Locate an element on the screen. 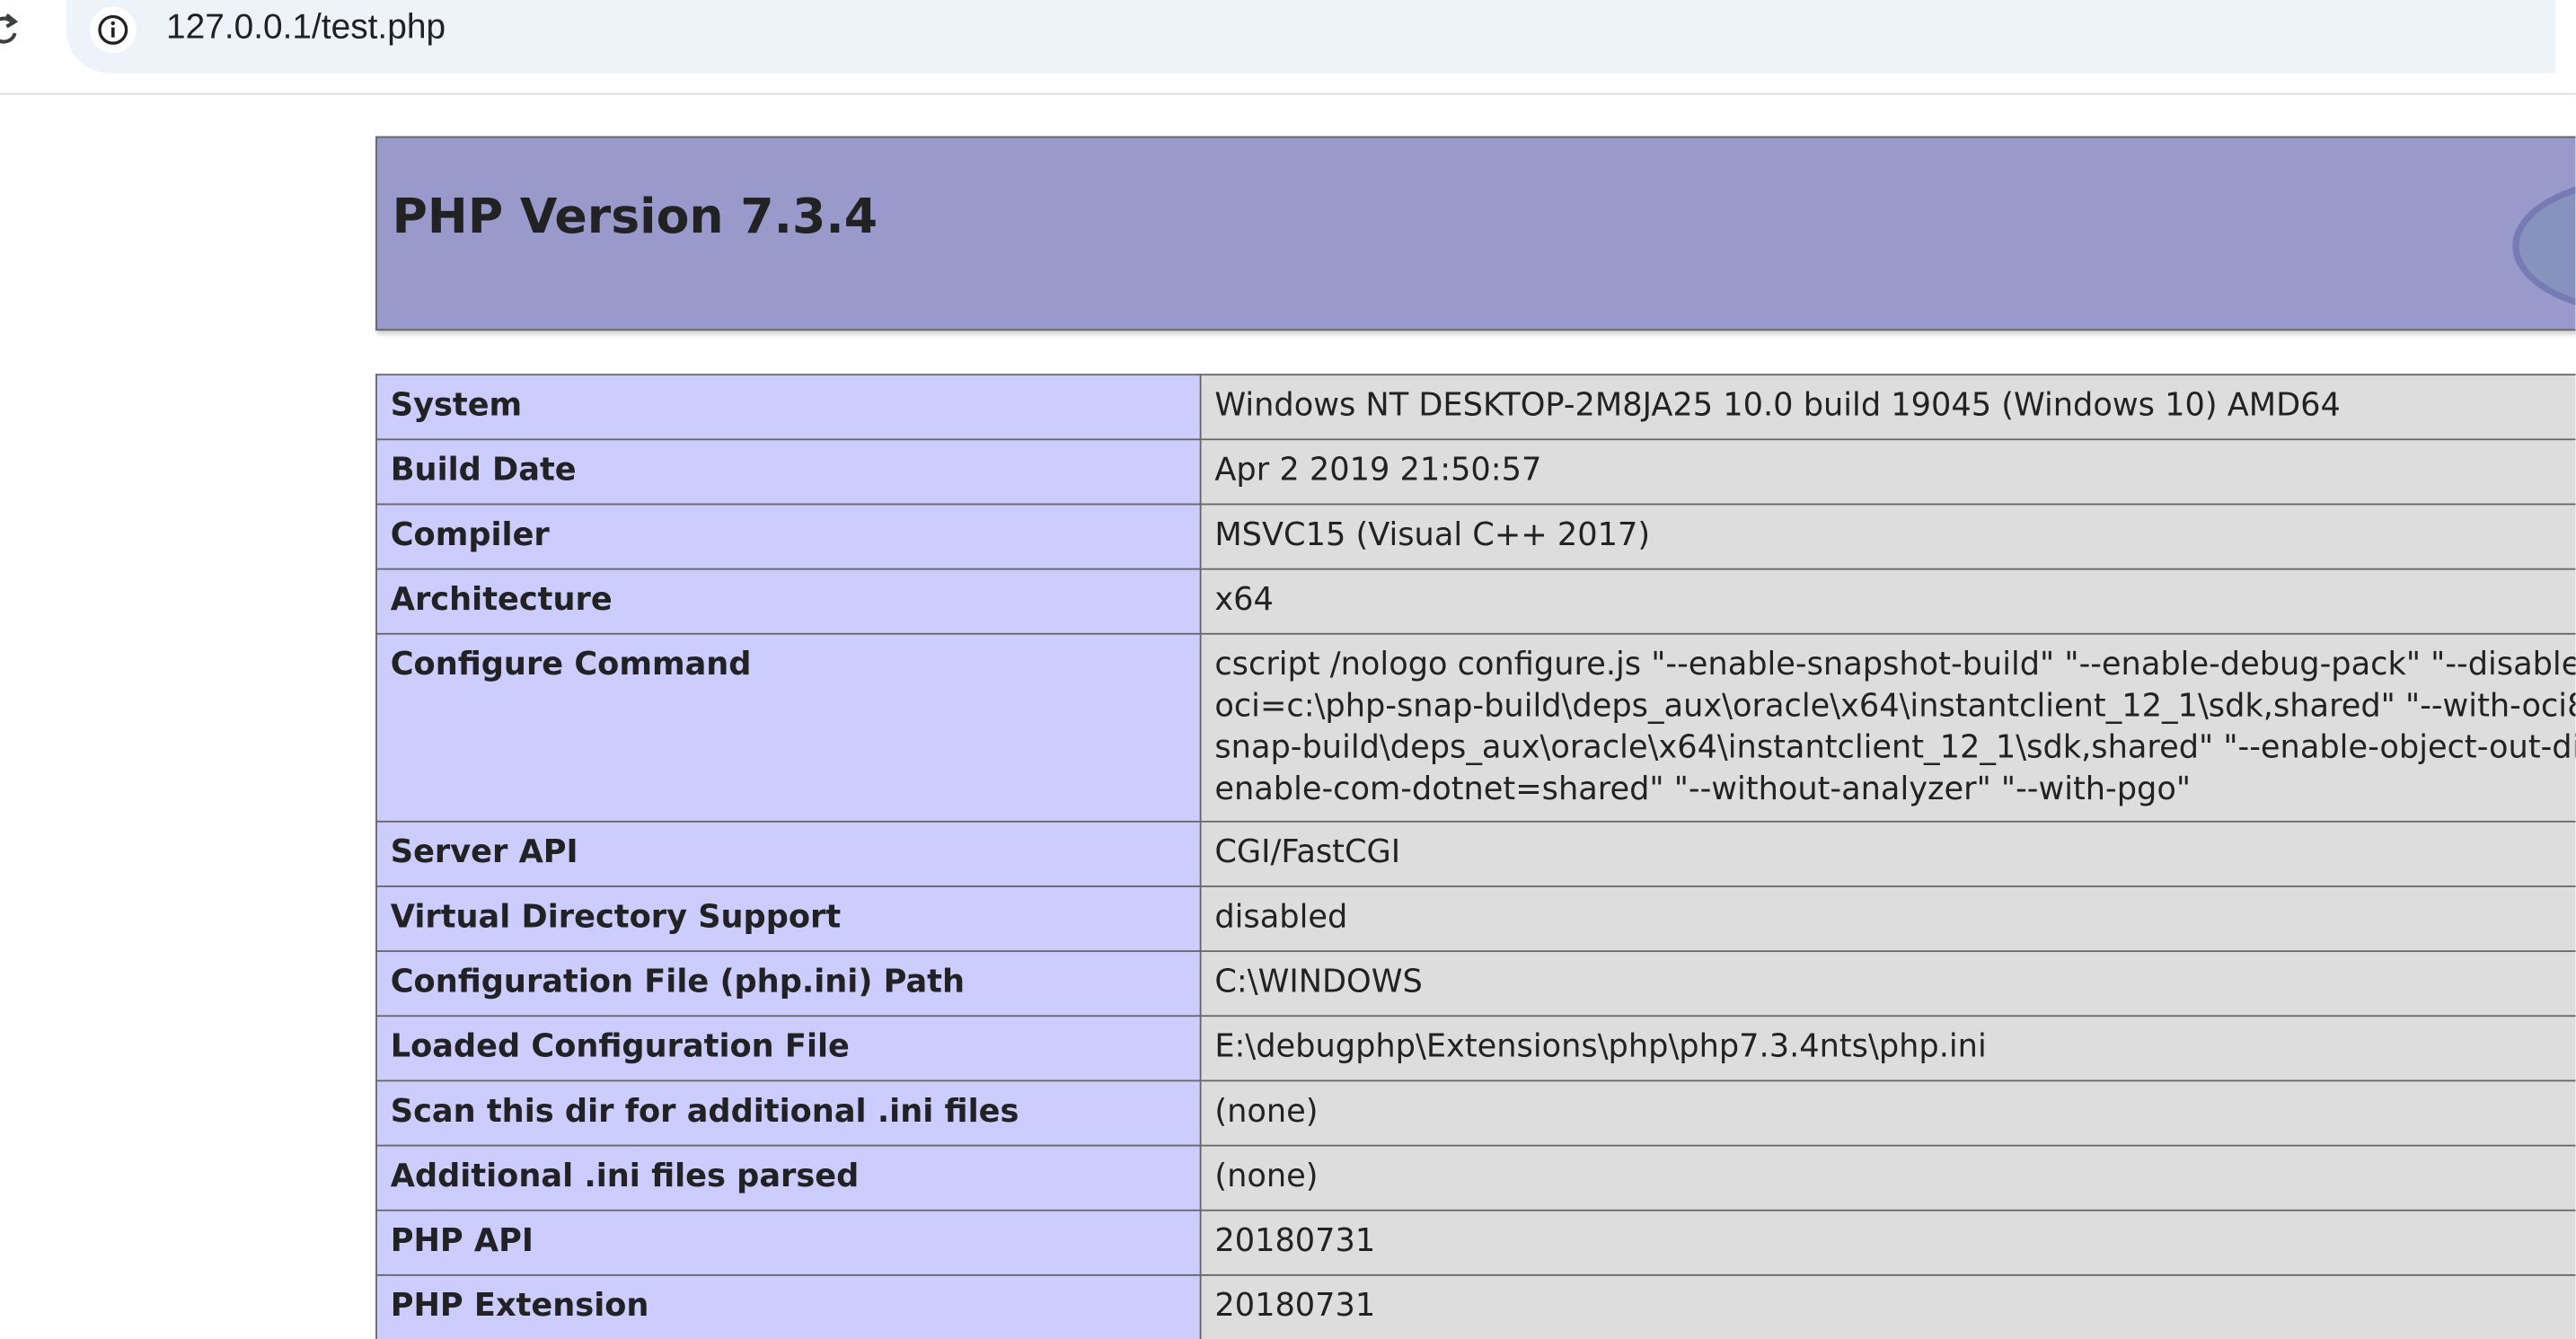 The height and width of the screenshot is (1339, 2576). row-key: PHP API is located at coordinates (788, 1242).